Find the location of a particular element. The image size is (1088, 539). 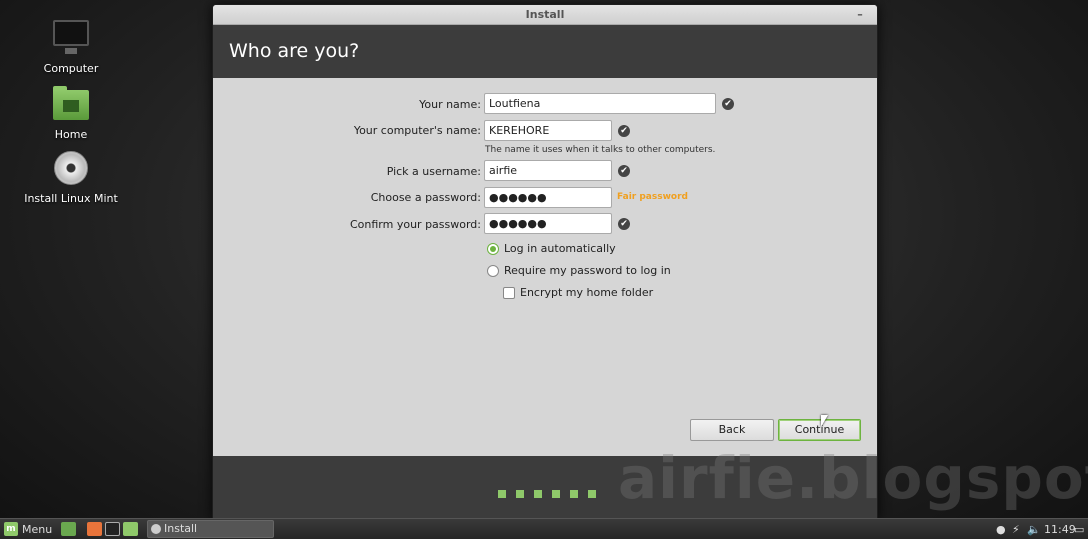

taskbar: m Menu Install ● ⚡ 🔈 11:49 ▭ is located at coordinates (544, 528).